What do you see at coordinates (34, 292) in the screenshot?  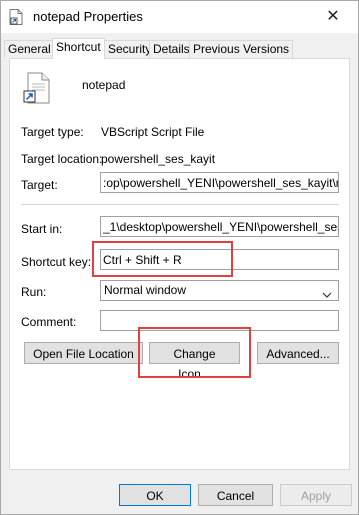 I see `run-label: Run:` at bounding box center [34, 292].